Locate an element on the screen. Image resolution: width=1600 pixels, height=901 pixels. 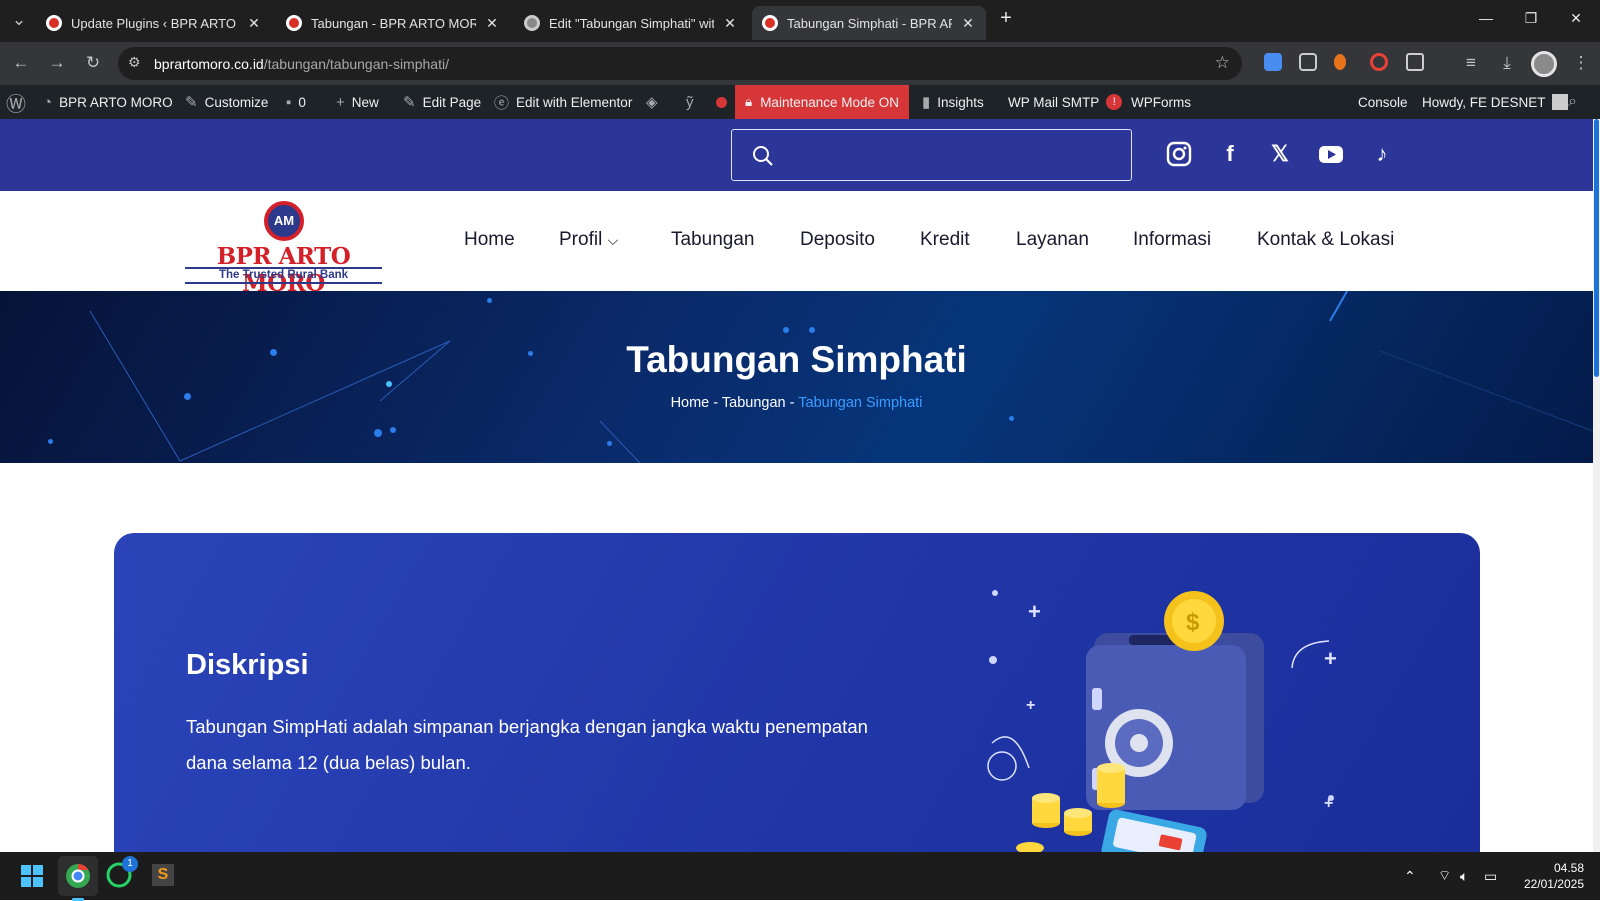
url-domain: bprartomoro.co.id is located at coordinates (209, 63).